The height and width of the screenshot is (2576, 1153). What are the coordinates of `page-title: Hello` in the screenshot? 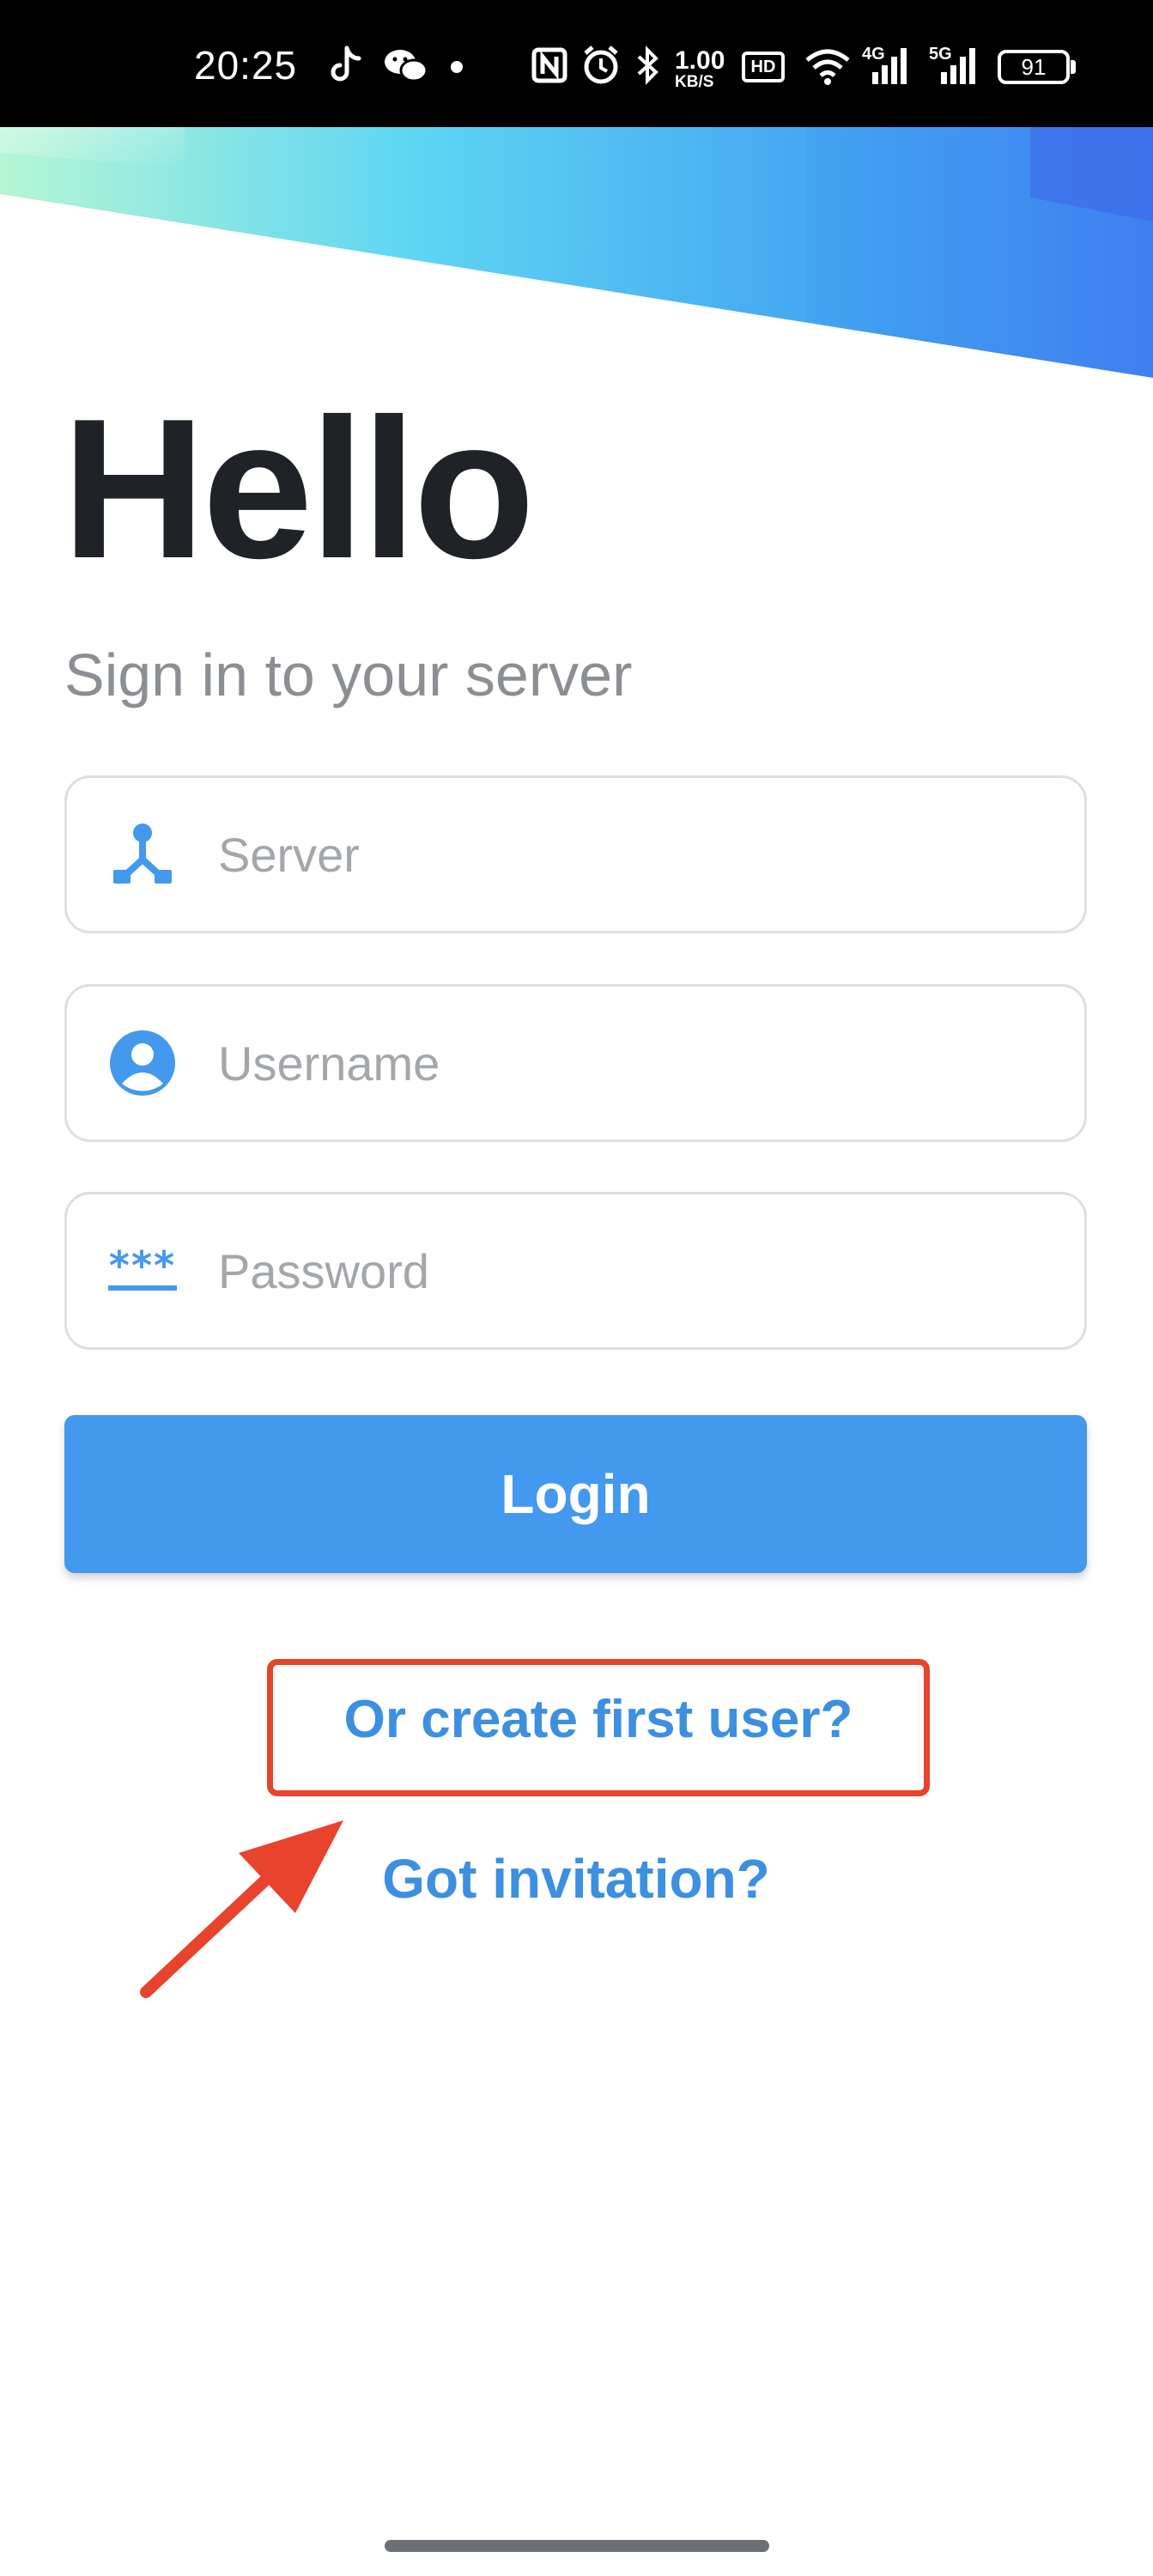 It's located at (298, 489).